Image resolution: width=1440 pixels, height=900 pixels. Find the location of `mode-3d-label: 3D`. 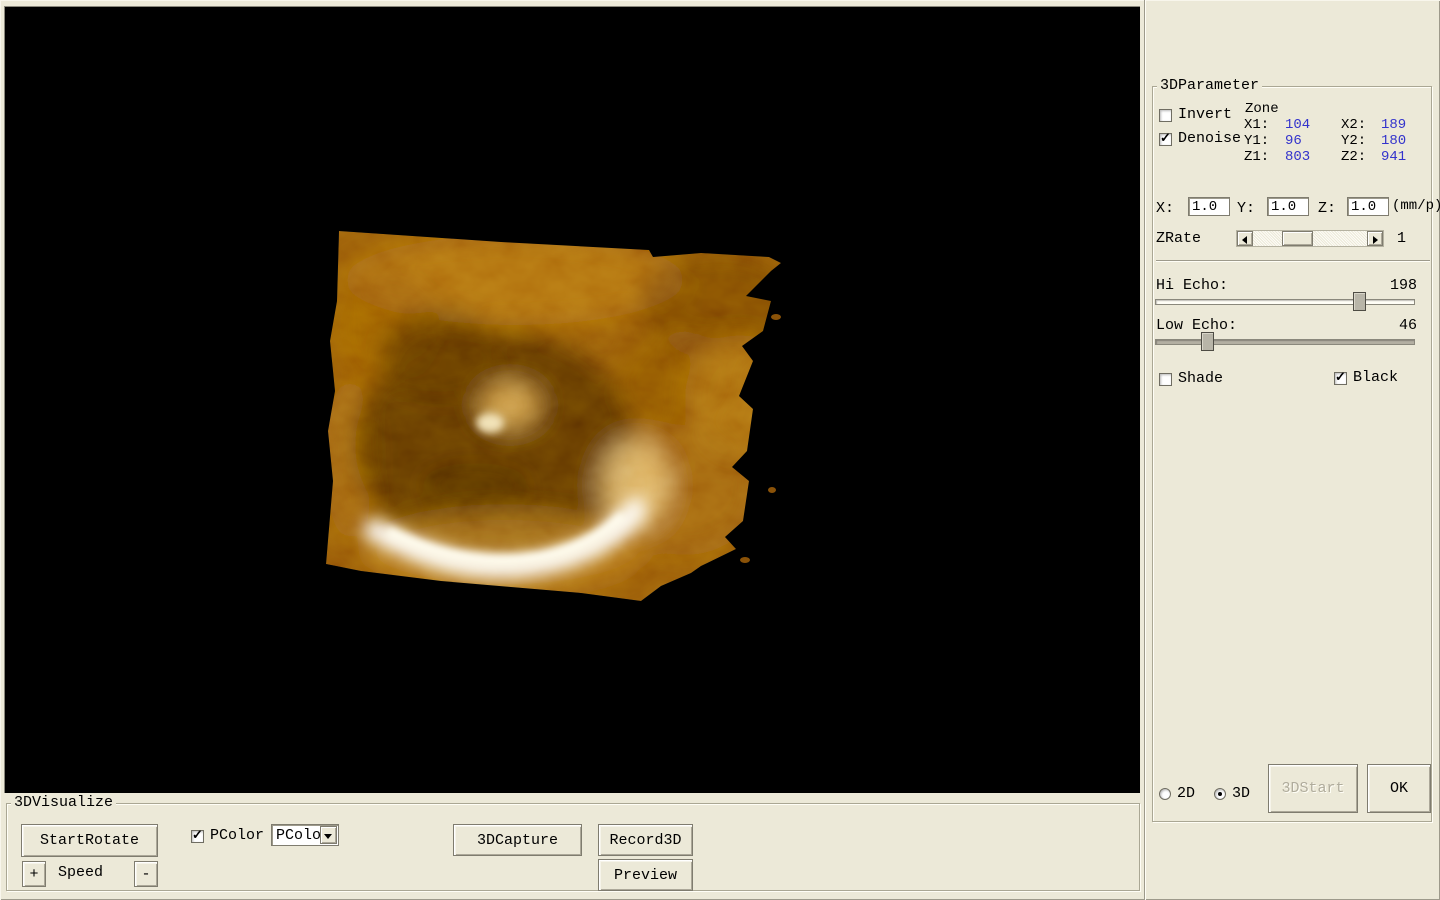

mode-3d-label: 3D is located at coordinates (1241, 793).